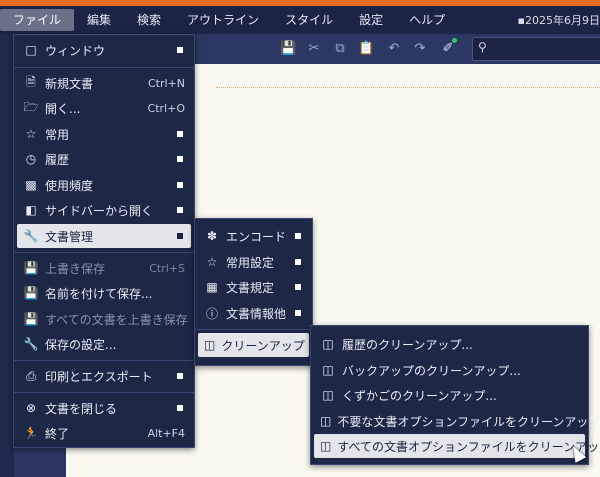 The height and width of the screenshot is (477, 600). Describe the element at coordinates (408, 87) in the screenshot. I see `page-margin-line` at that location.